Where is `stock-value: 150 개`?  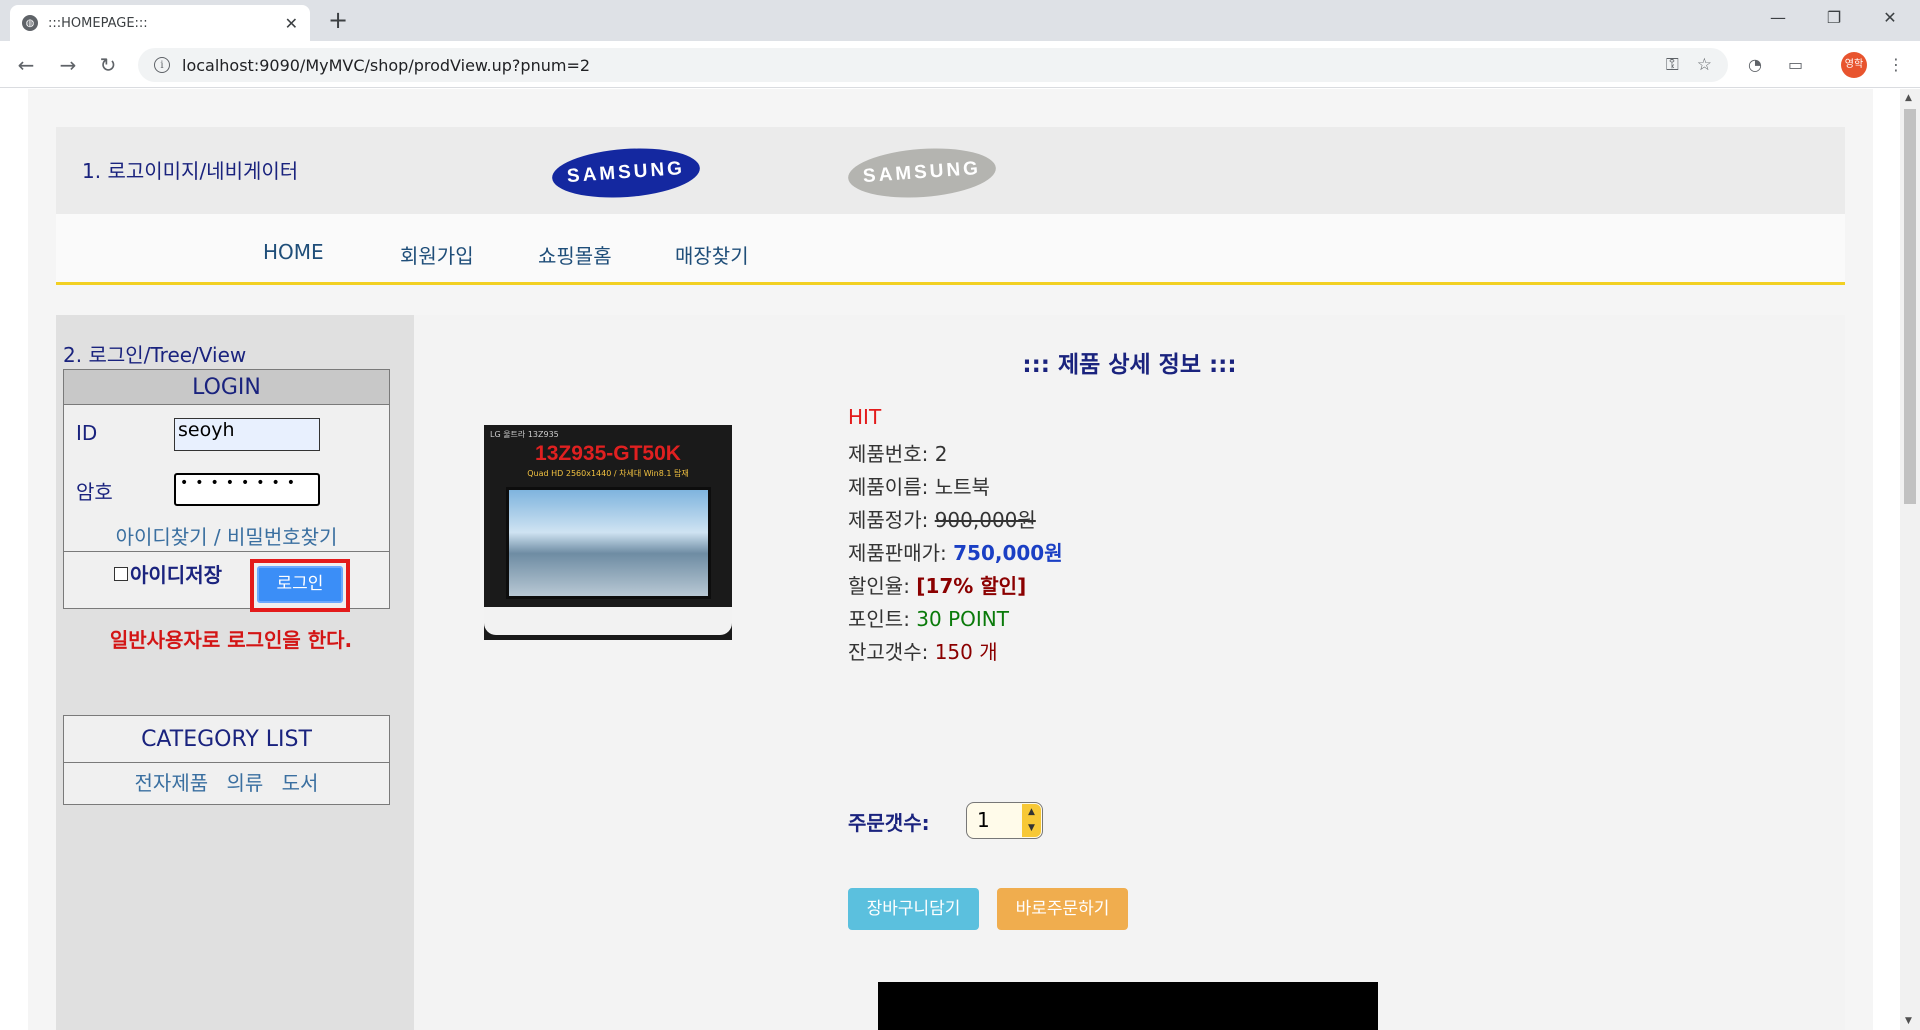 stock-value: 150 개 is located at coordinates (966, 652).